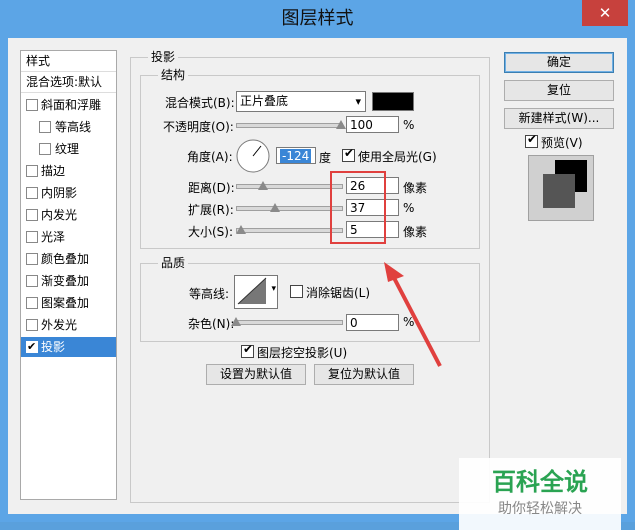  I want to click on preview-shape, so click(559, 191).